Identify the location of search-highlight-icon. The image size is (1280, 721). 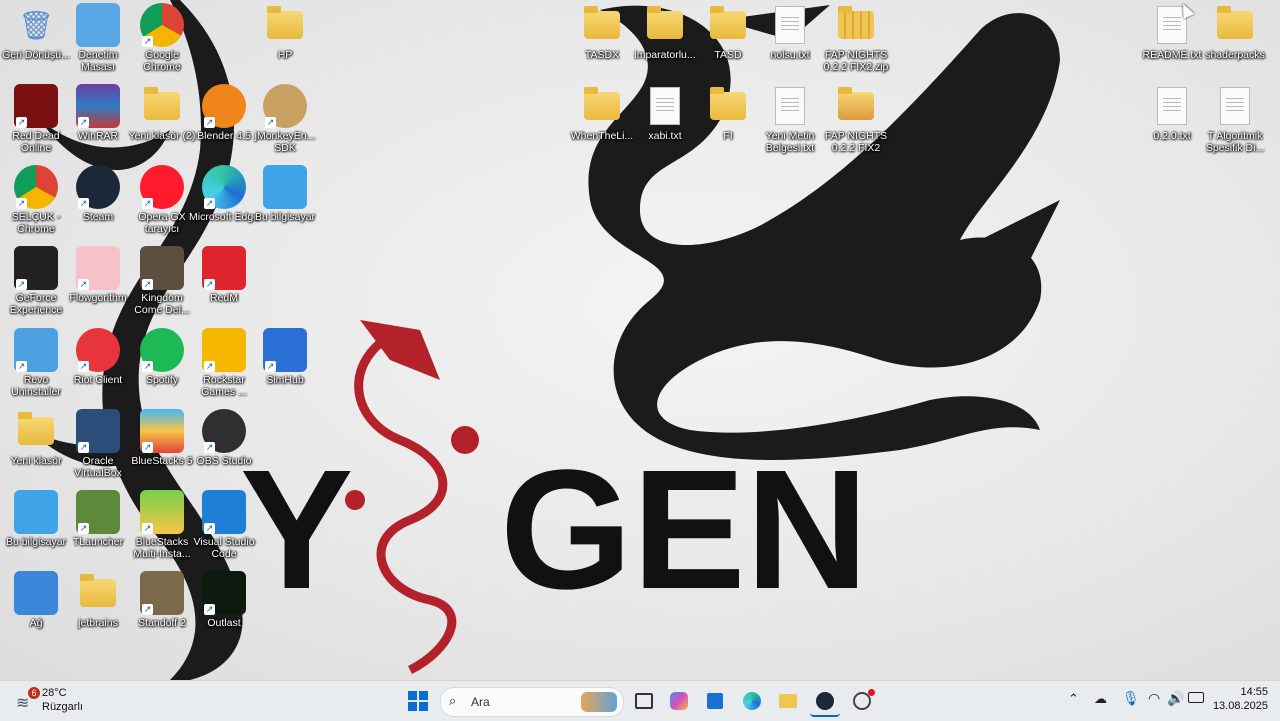
(599, 702).